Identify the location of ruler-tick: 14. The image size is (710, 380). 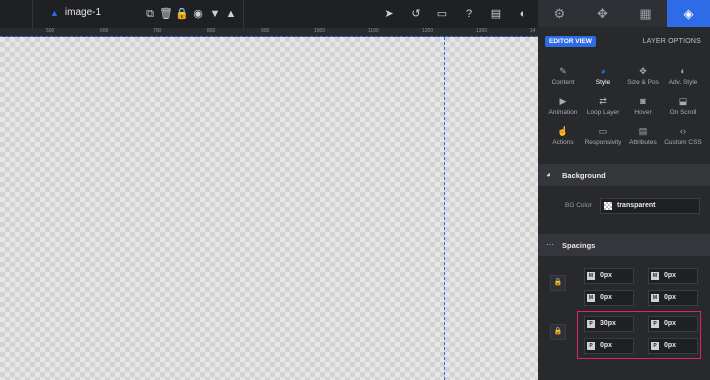
(533, 31).